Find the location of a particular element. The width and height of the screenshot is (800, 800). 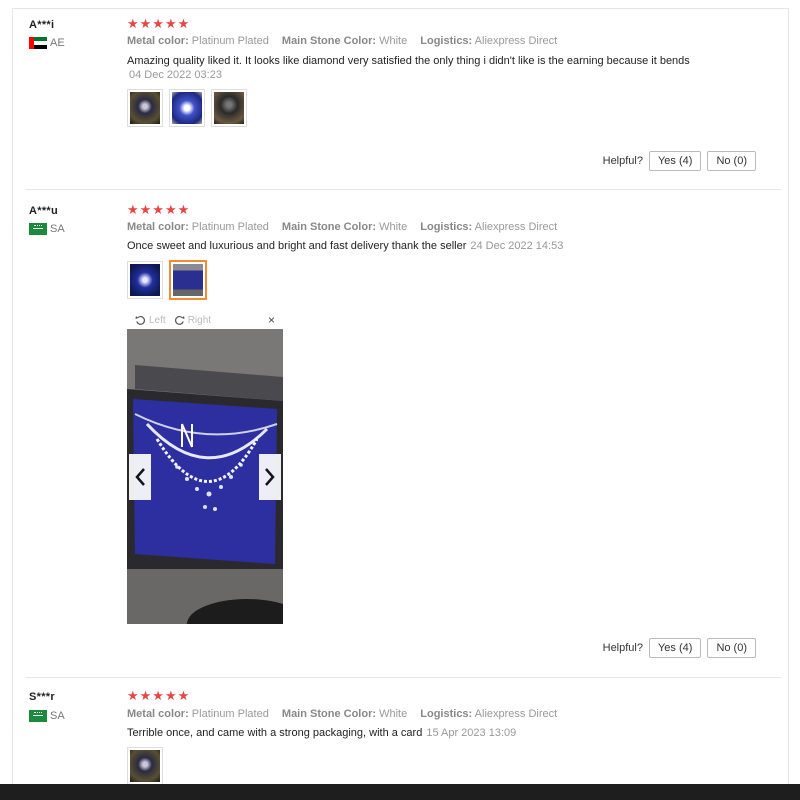

previous-photo-button is located at coordinates (140, 477).